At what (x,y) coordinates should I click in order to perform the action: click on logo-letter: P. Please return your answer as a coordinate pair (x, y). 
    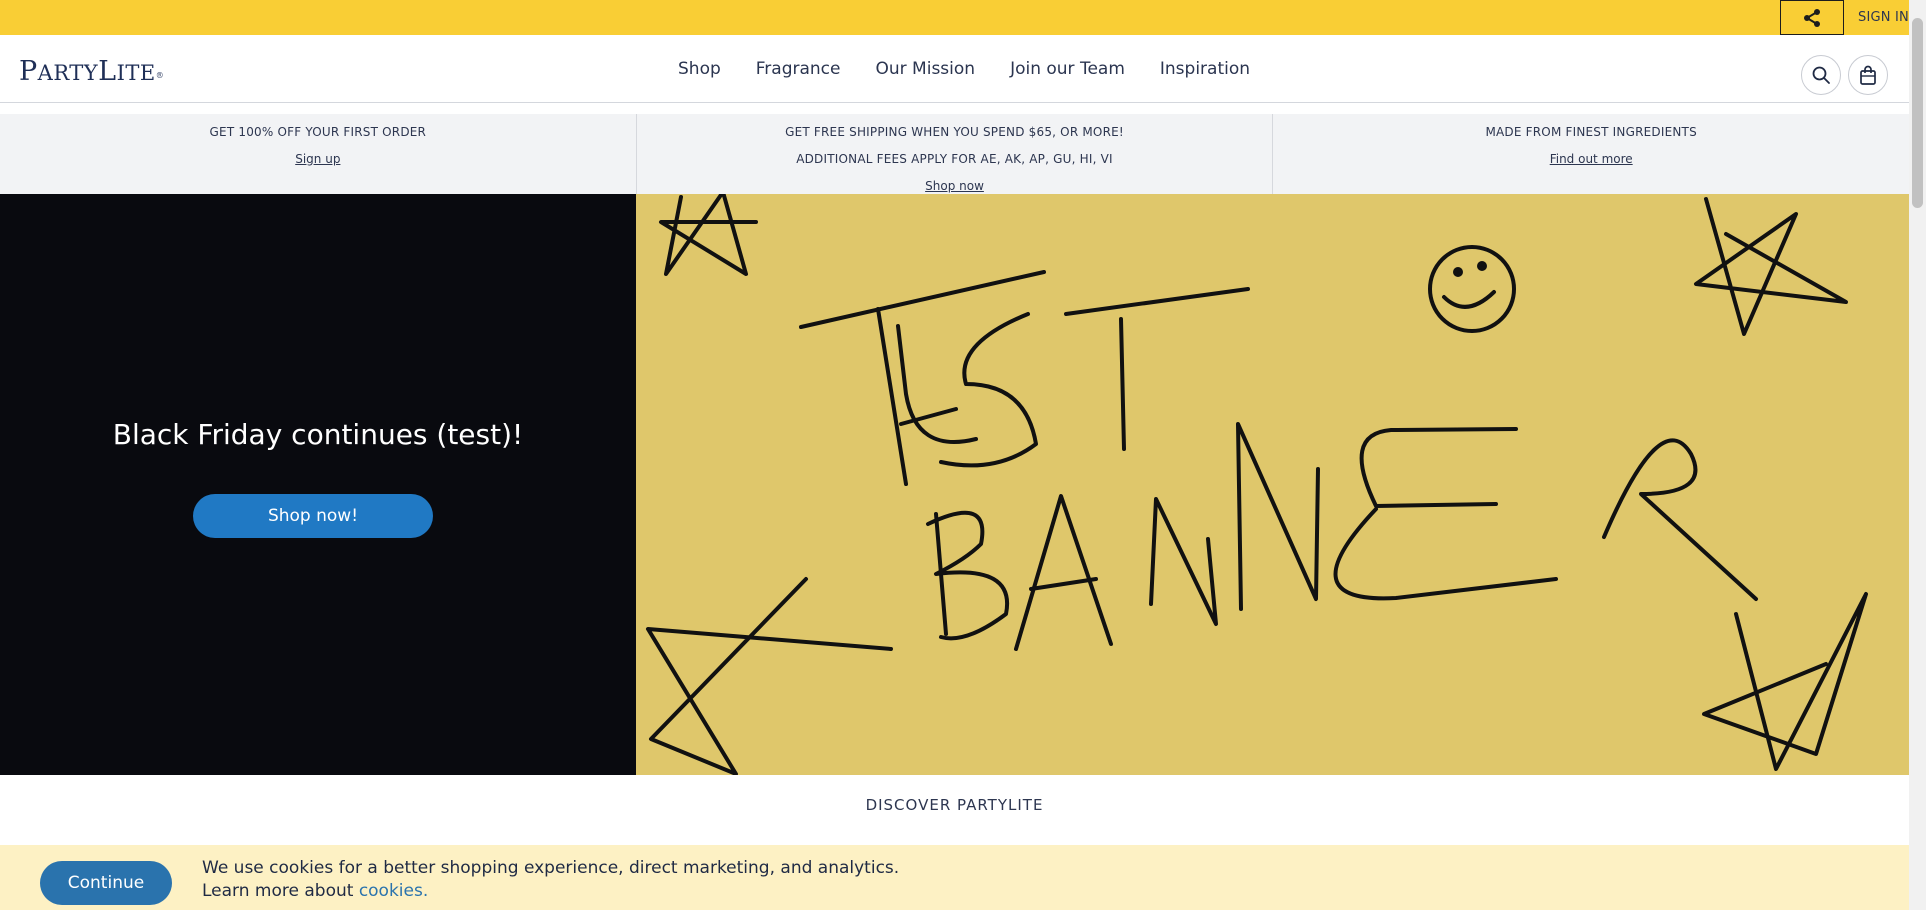
    Looking at the image, I should click on (28, 71).